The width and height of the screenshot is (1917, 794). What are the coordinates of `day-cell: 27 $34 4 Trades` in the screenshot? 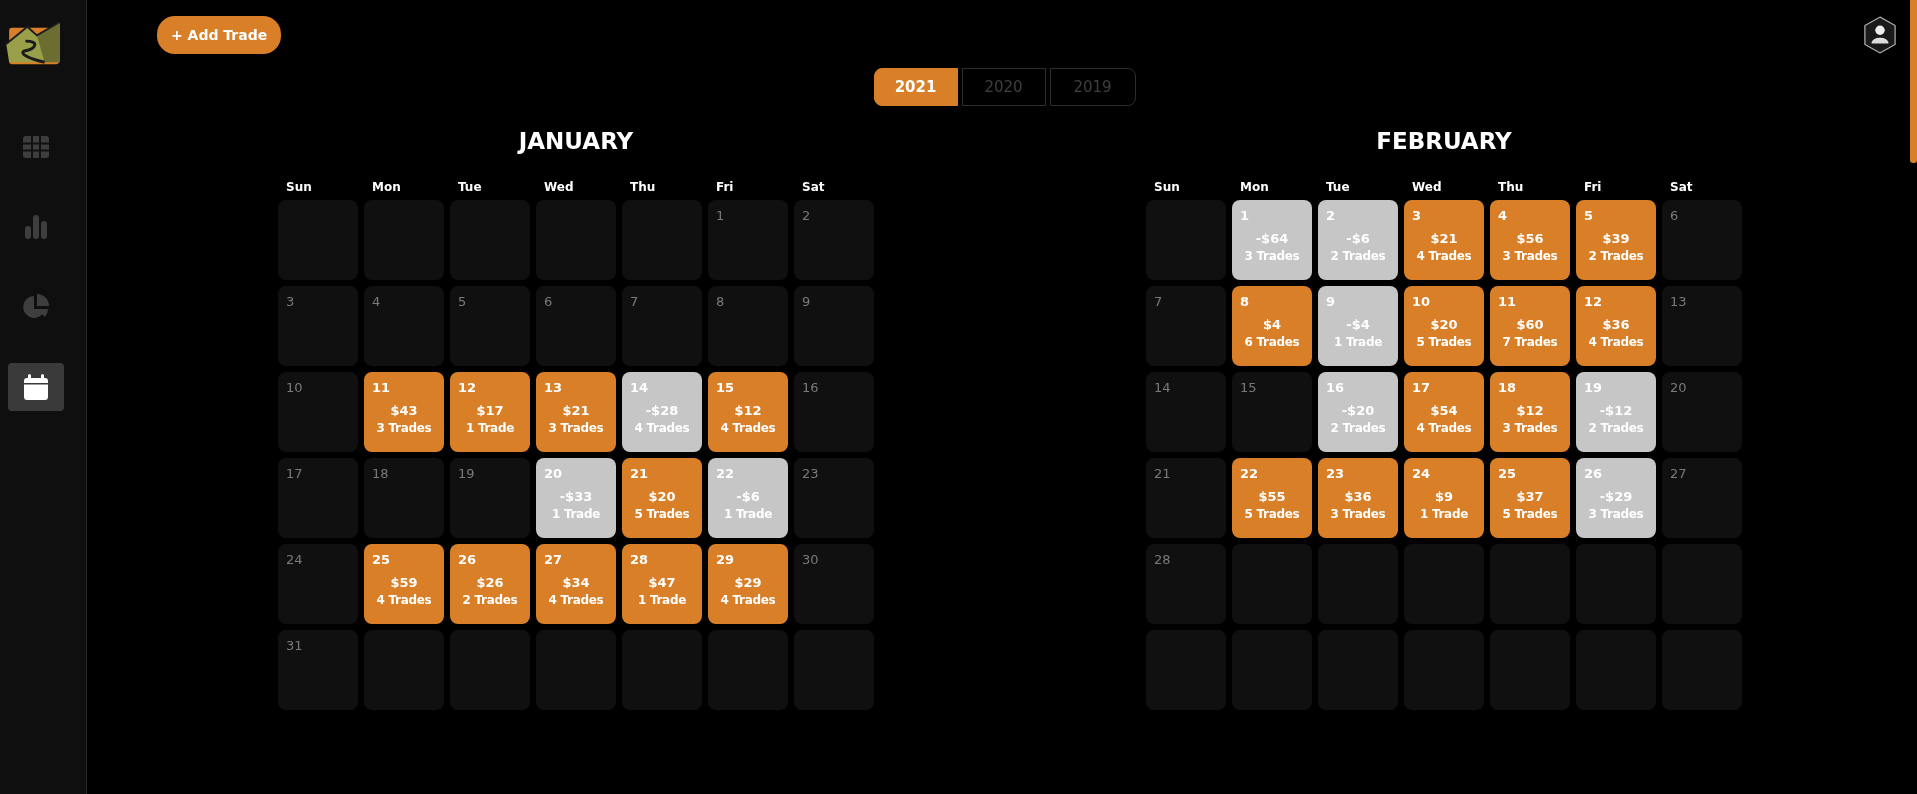 It's located at (576, 584).